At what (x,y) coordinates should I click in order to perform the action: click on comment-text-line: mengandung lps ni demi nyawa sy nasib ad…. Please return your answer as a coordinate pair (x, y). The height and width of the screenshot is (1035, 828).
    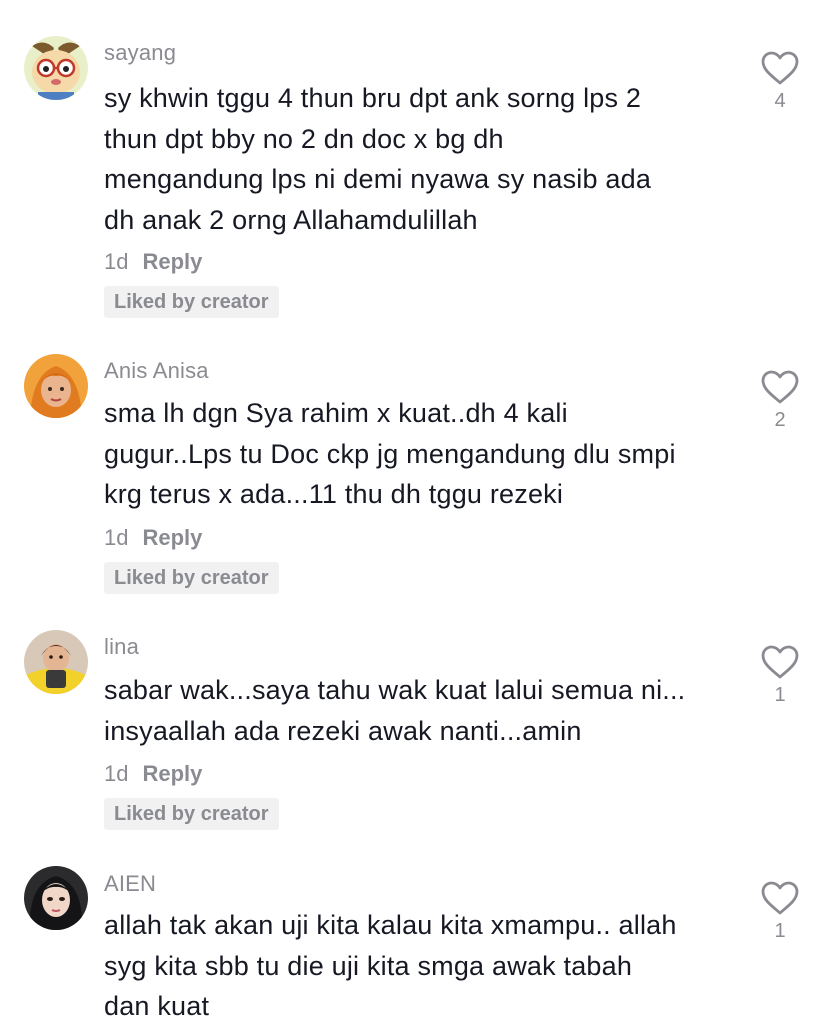
    Looking at the image, I should click on (378, 179).